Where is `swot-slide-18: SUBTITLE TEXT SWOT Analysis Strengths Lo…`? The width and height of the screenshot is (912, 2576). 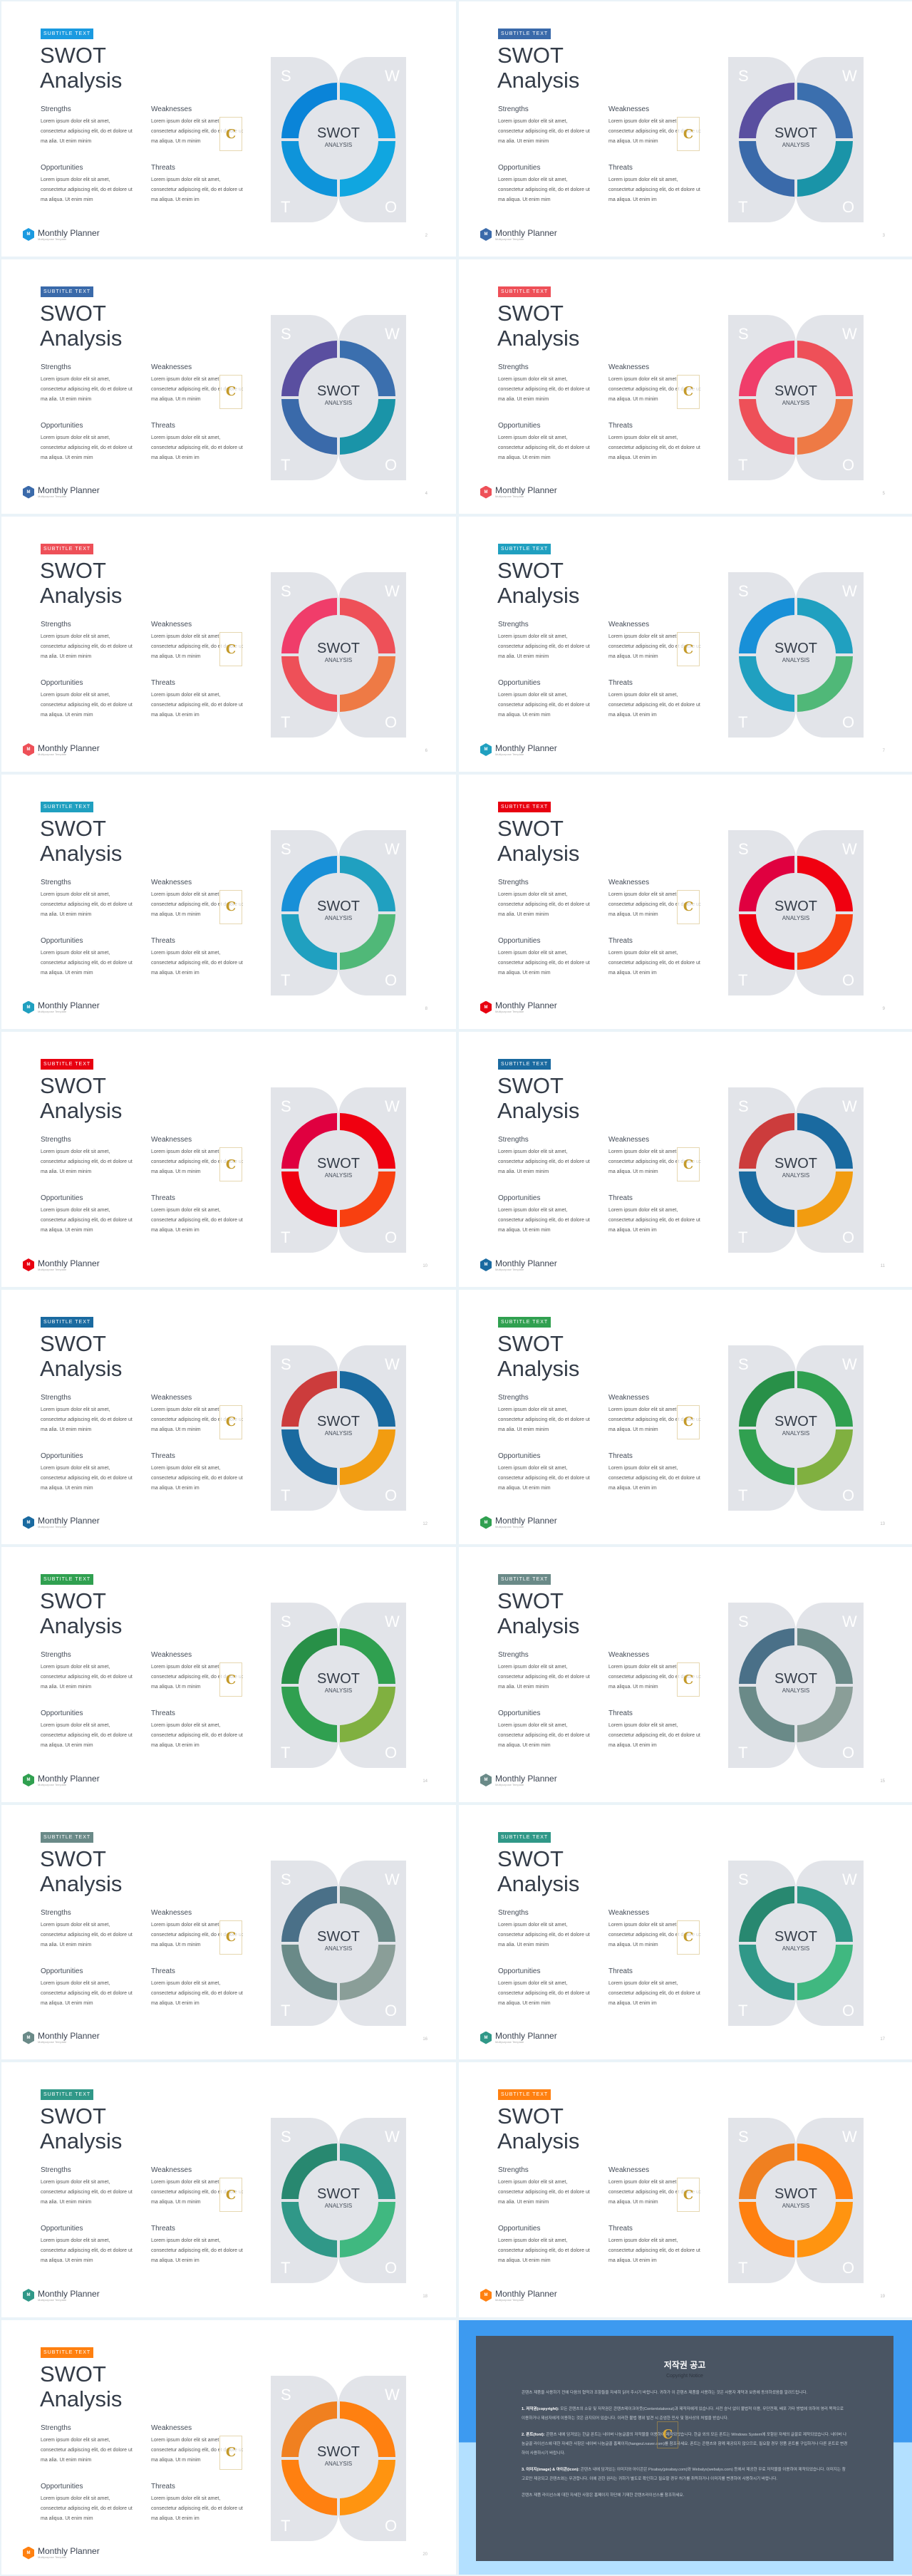
swot-slide-18: SUBTITLE TEXT SWOT Analysis Strengths Lo… is located at coordinates (228, 2190).